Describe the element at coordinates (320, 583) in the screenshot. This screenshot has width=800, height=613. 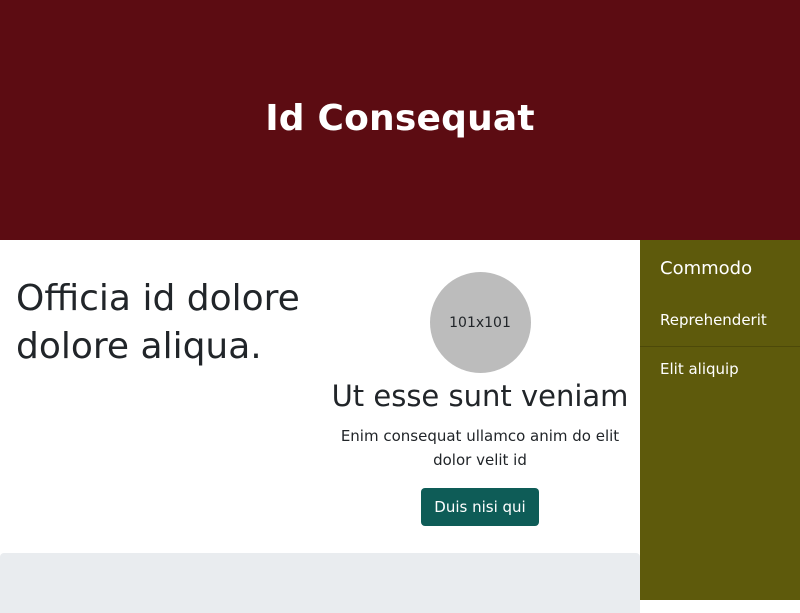
I see `bottom-panel` at that location.